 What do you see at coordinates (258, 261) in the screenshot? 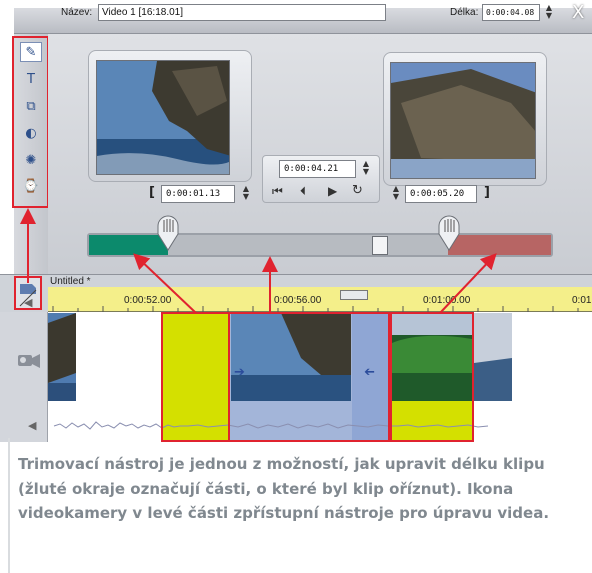
I see `annotation-arrows` at bounding box center [258, 261].